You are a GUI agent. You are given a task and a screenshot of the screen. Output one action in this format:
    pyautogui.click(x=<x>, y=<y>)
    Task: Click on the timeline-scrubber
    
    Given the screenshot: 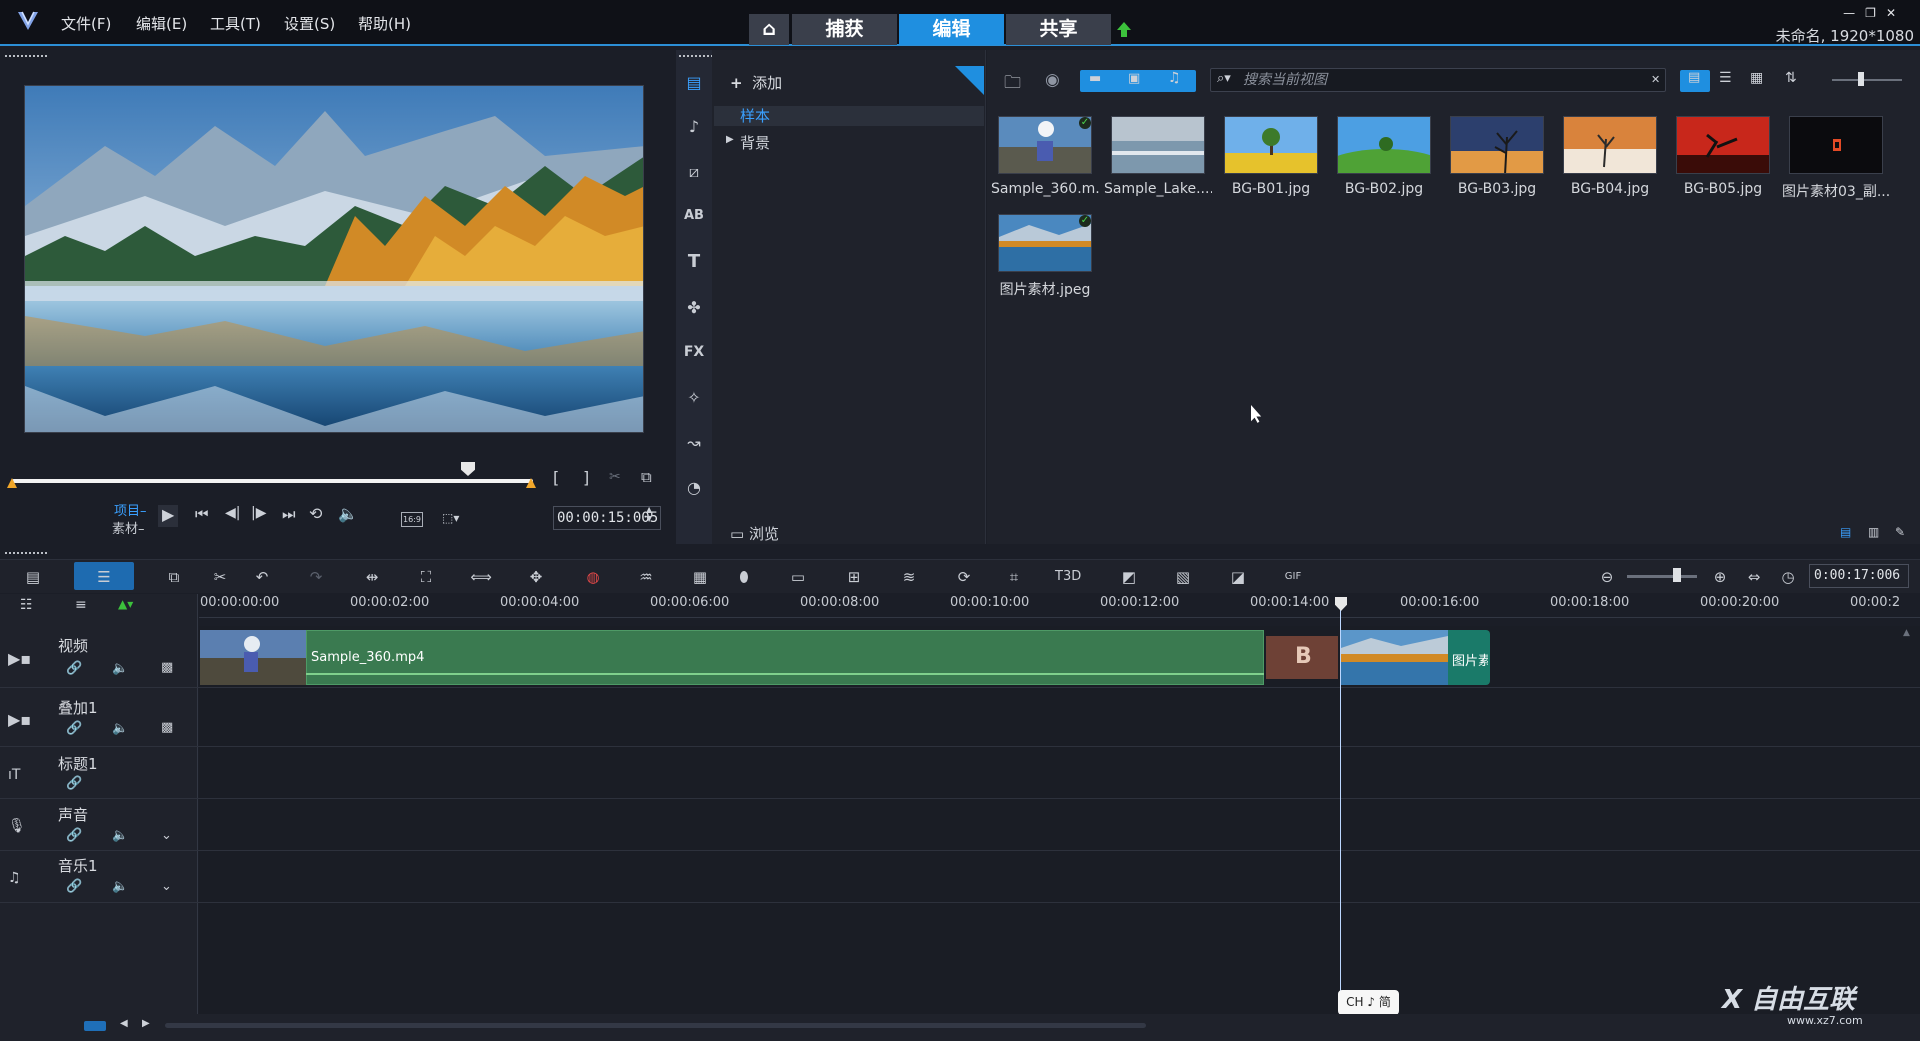 What is the action you would take?
    pyautogui.click(x=272, y=481)
    